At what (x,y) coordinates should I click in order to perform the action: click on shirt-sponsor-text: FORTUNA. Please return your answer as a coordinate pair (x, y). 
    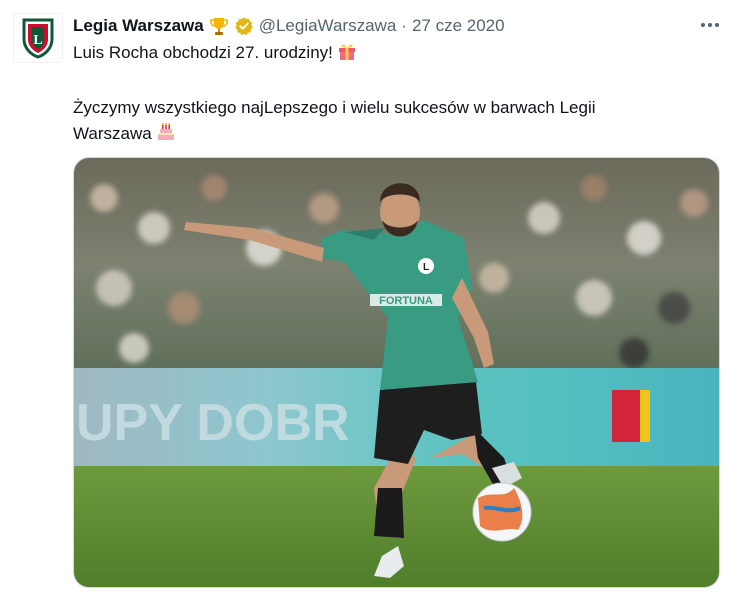
    Looking at the image, I should click on (406, 301).